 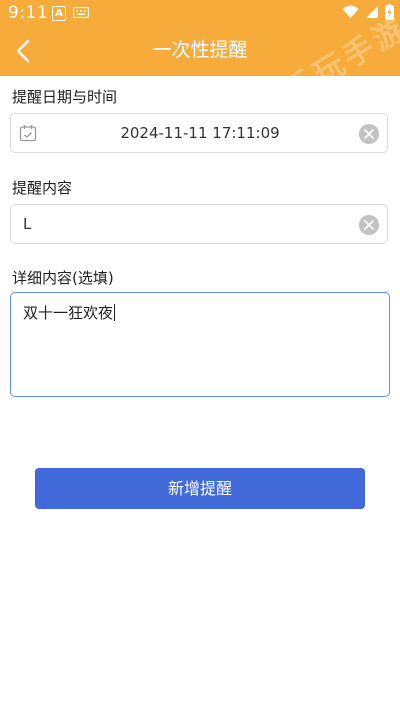 I want to click on text-caret, so click(x=115, y=312).